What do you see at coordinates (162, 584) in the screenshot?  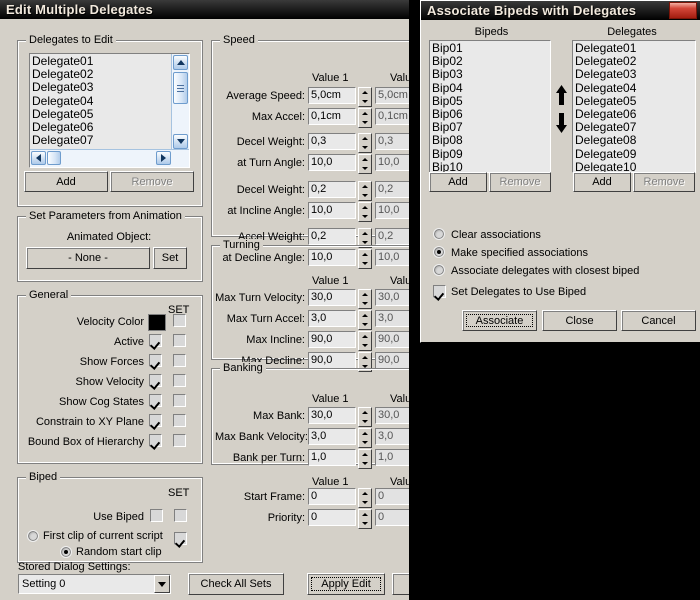 I see `chevron-down-icon` at bounding box center [162, 584].